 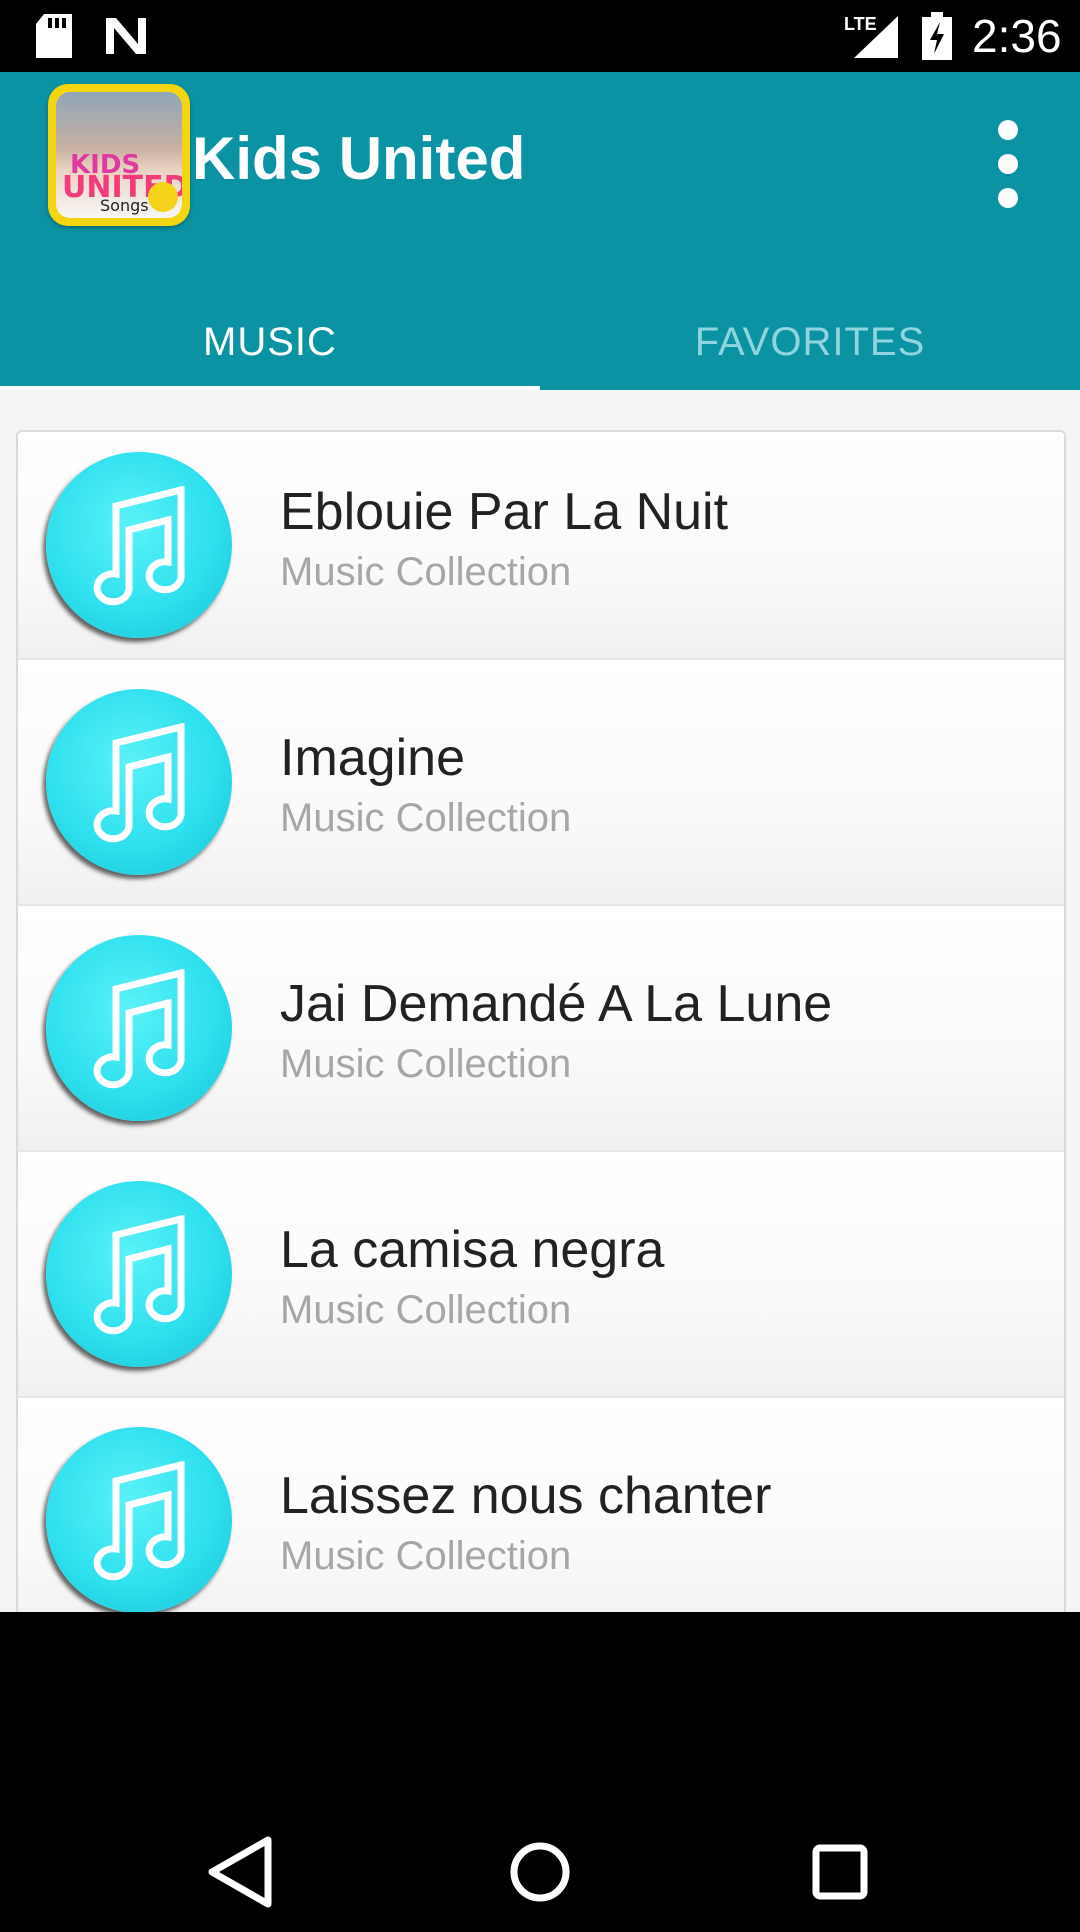 What do you see at coordinates (163, 197) in the screenshot?
I see `logo-music-note-icon` at bounding box center [163, 197].